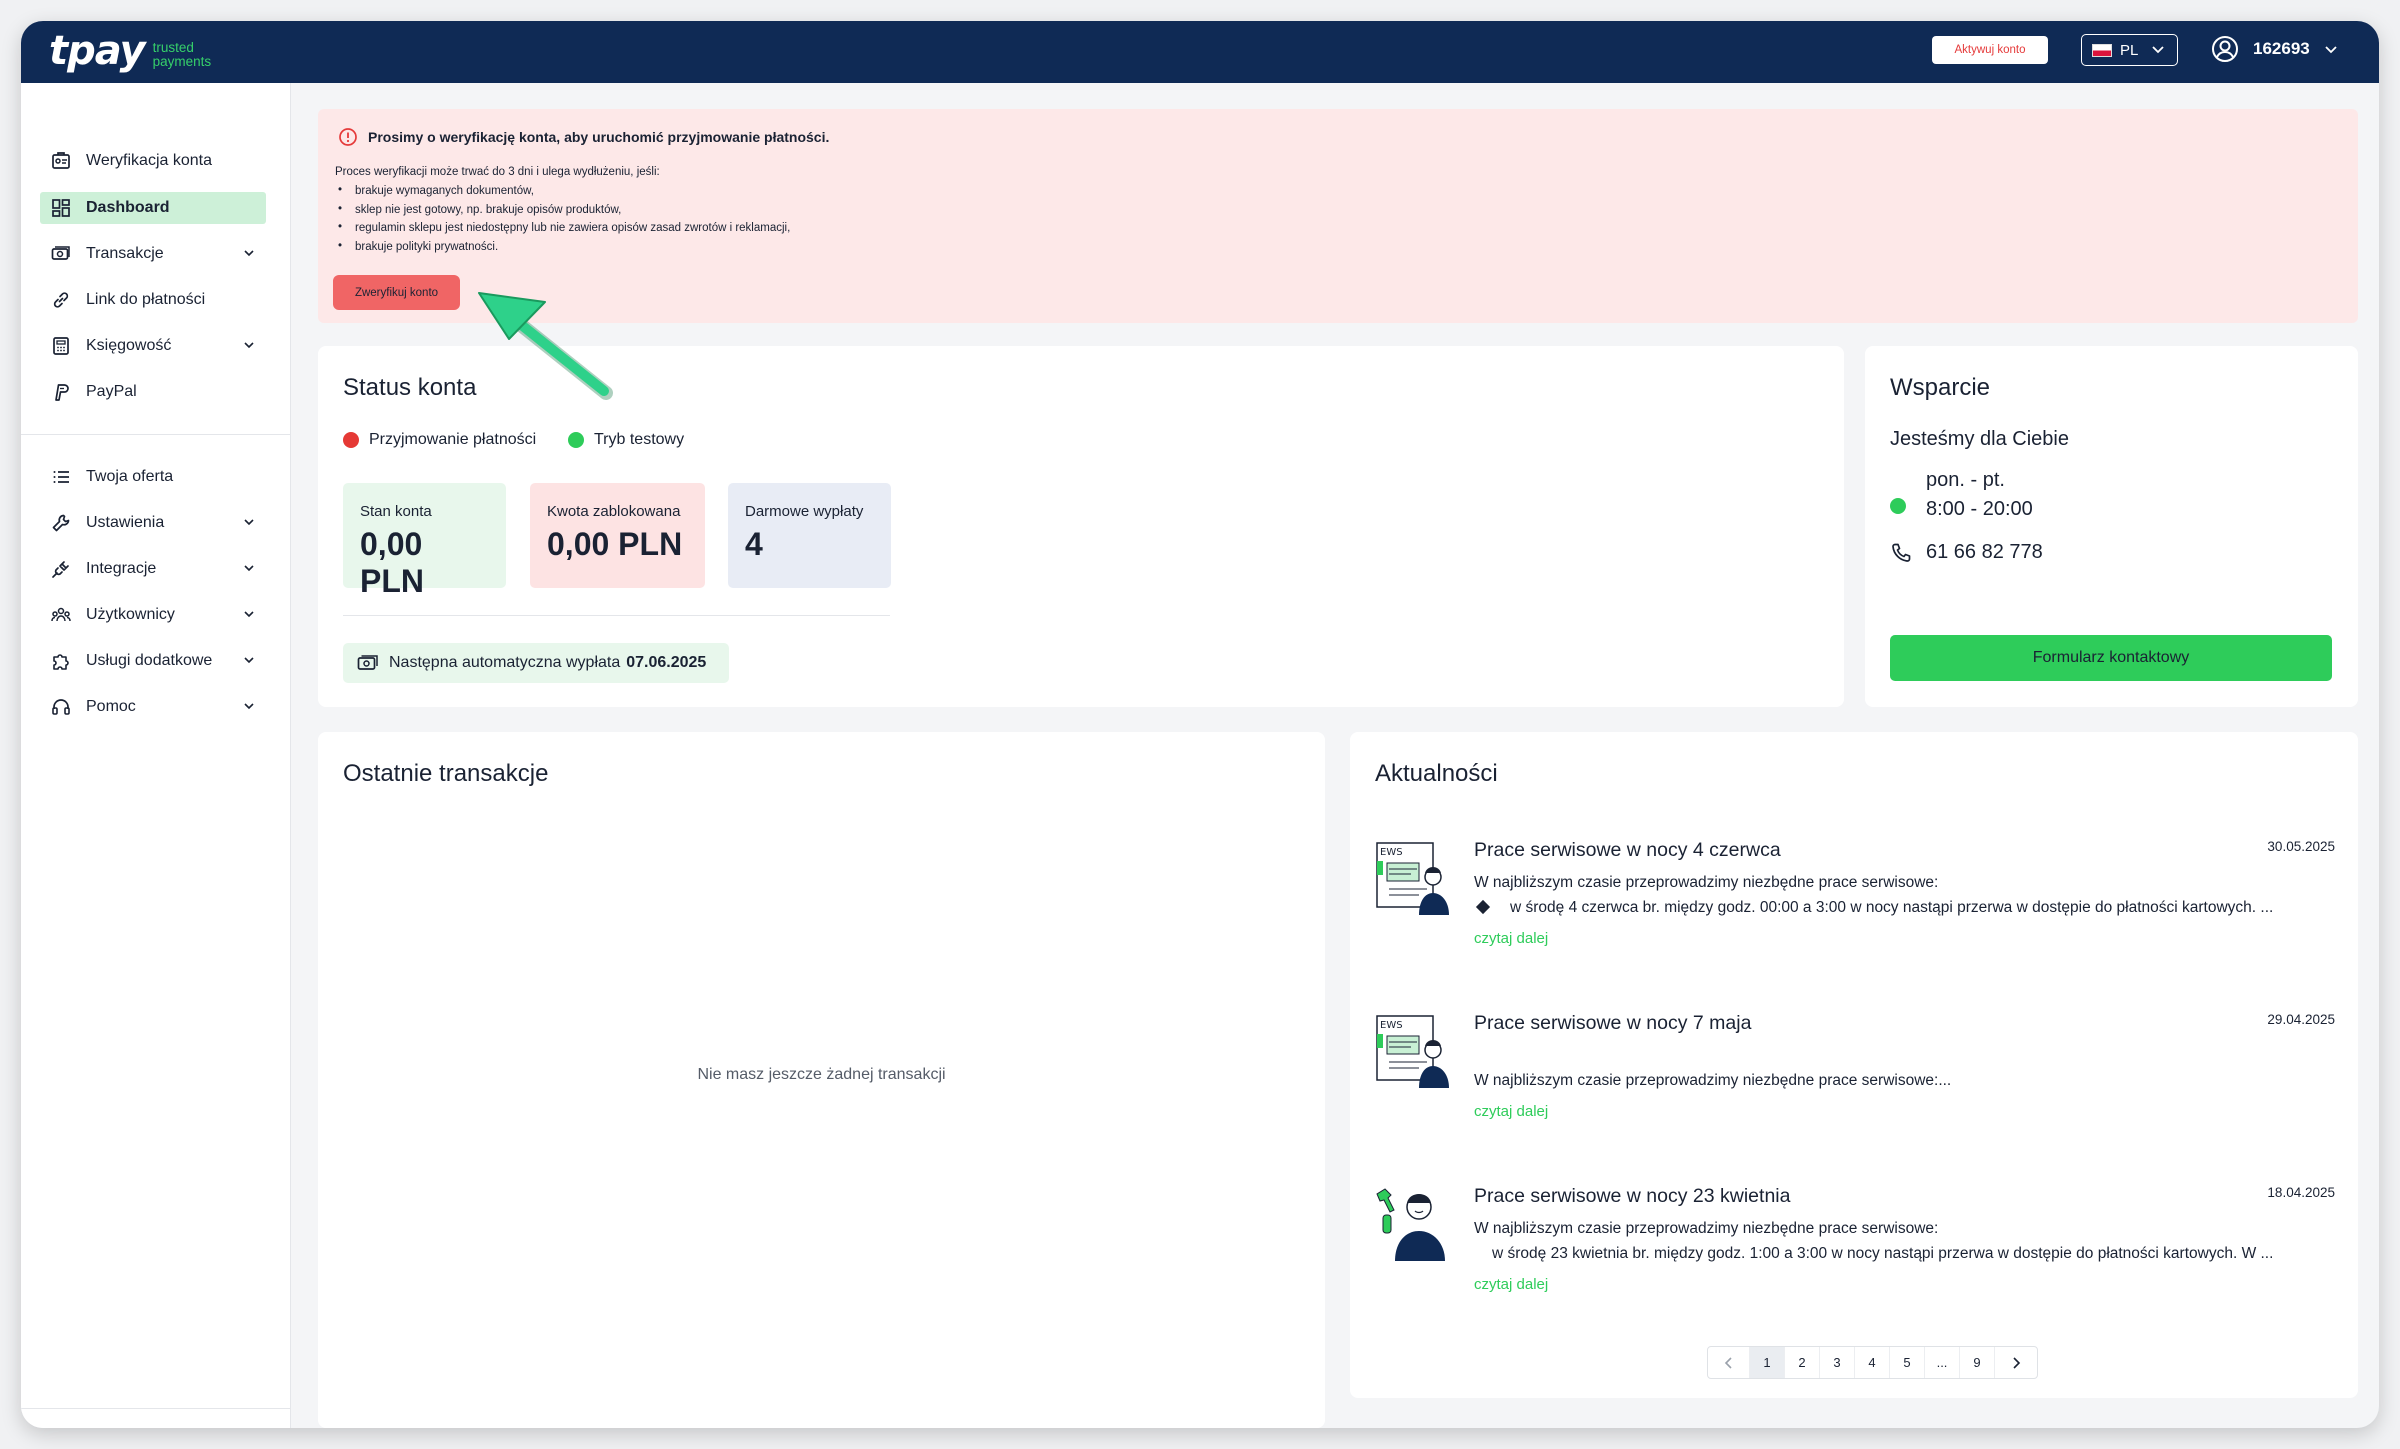  I want to click on sidebar-bottom-divider, so click(156, 1408).